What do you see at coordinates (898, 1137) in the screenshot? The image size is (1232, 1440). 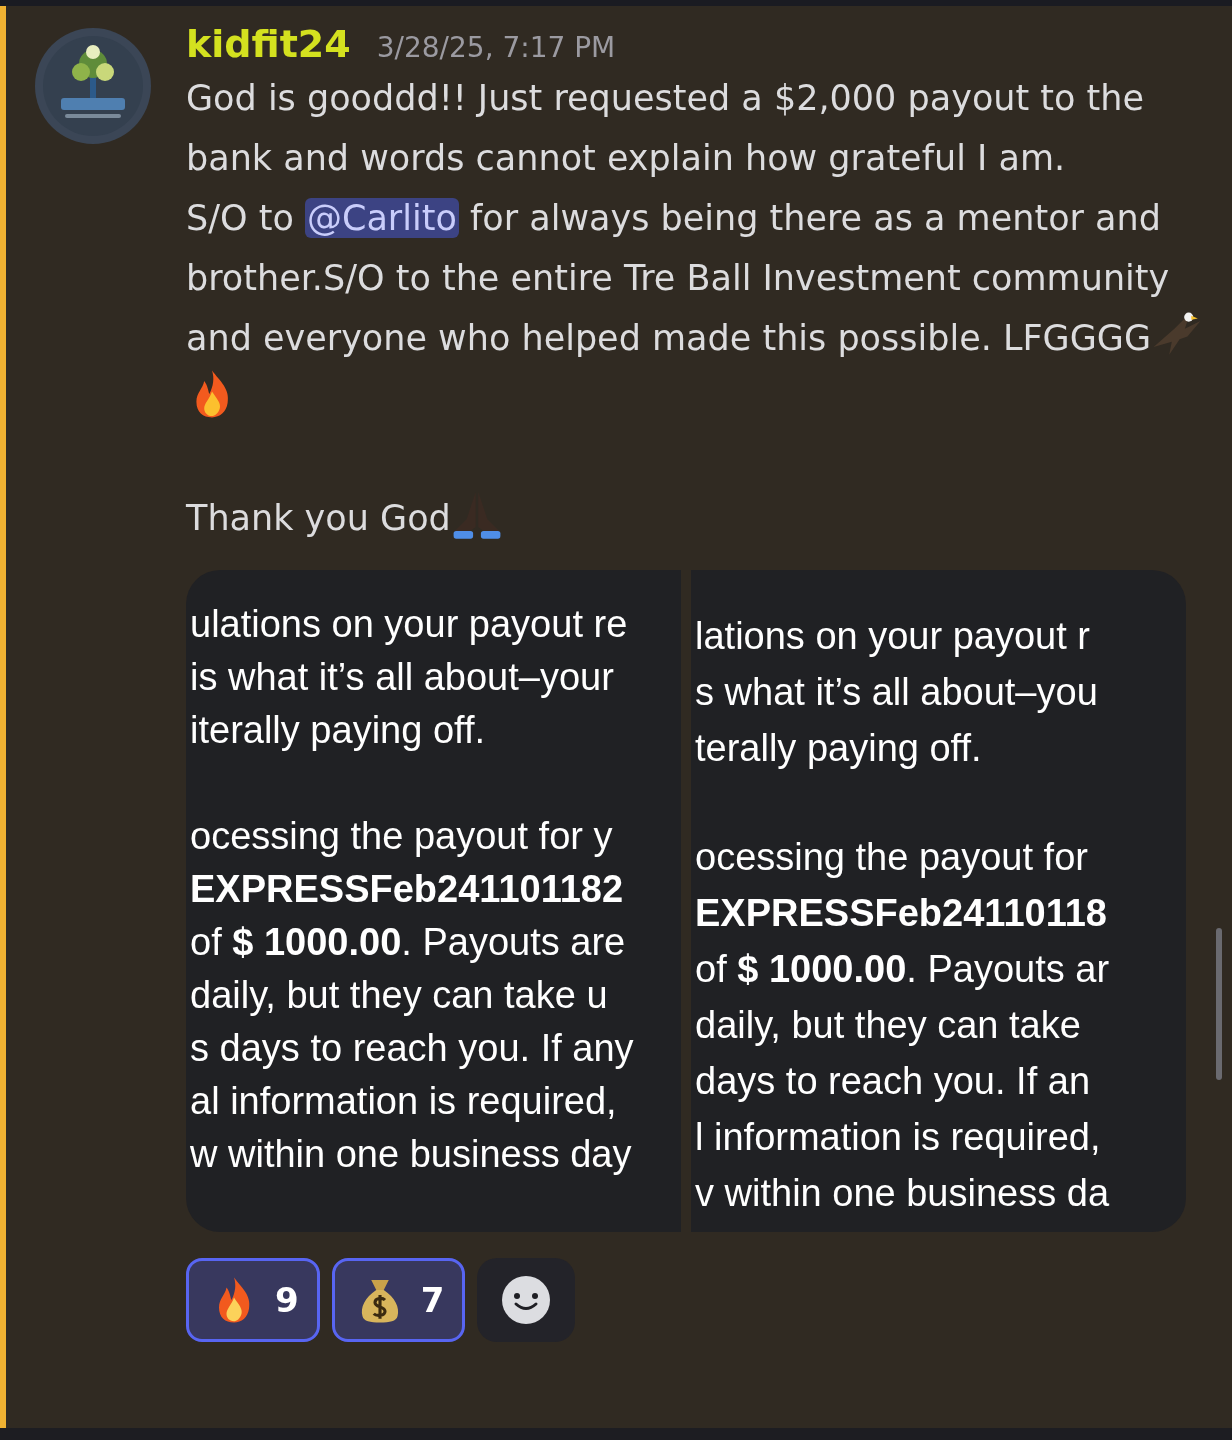 I see `attachment-text: l information is required,` at bounding box center [898, 1137].